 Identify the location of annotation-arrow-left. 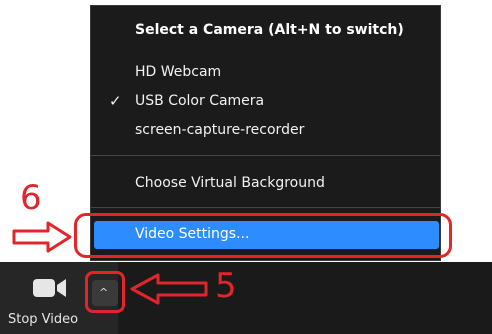
(169, 289).